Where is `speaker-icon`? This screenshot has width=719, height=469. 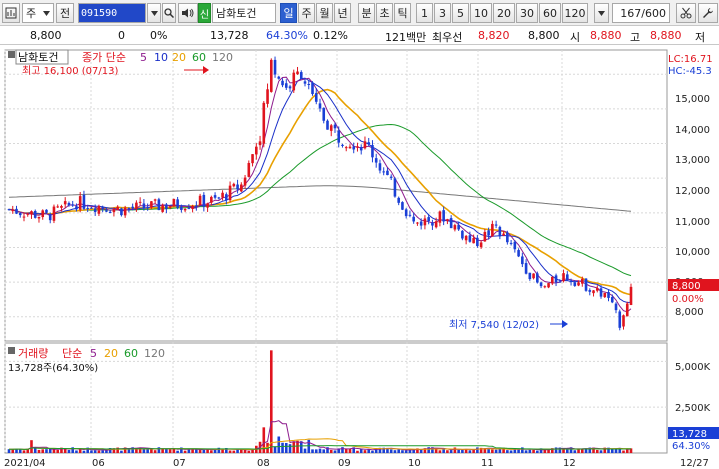
speaker-icon is located at coordinates (188, 13).